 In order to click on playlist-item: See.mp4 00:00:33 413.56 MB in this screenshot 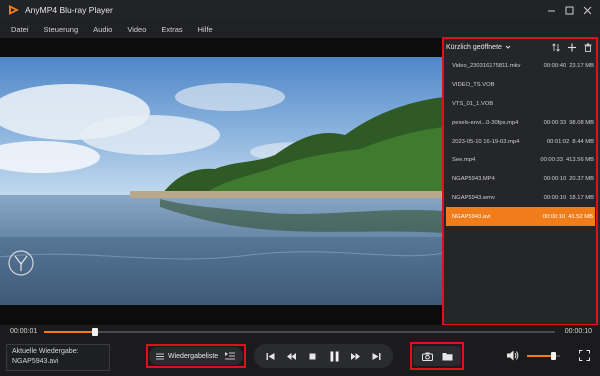, I will do `click(521, 160)`.